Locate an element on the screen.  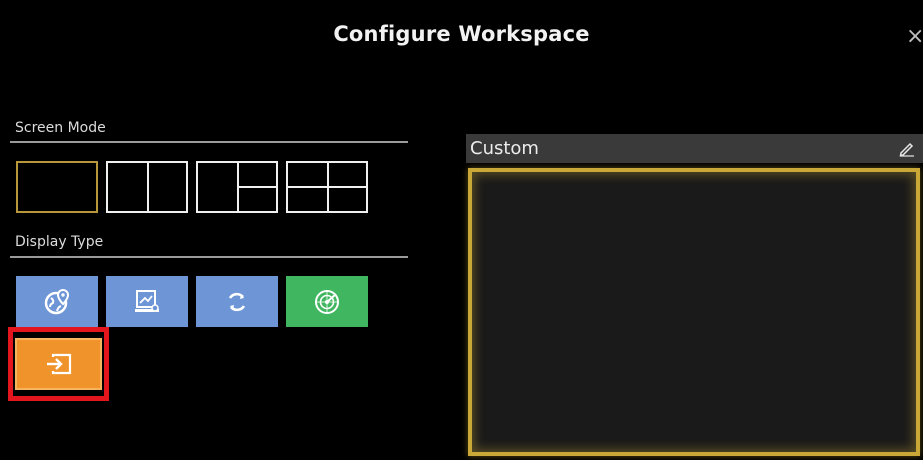
screen-mode-quad-button is located at coordinates (327, 187).